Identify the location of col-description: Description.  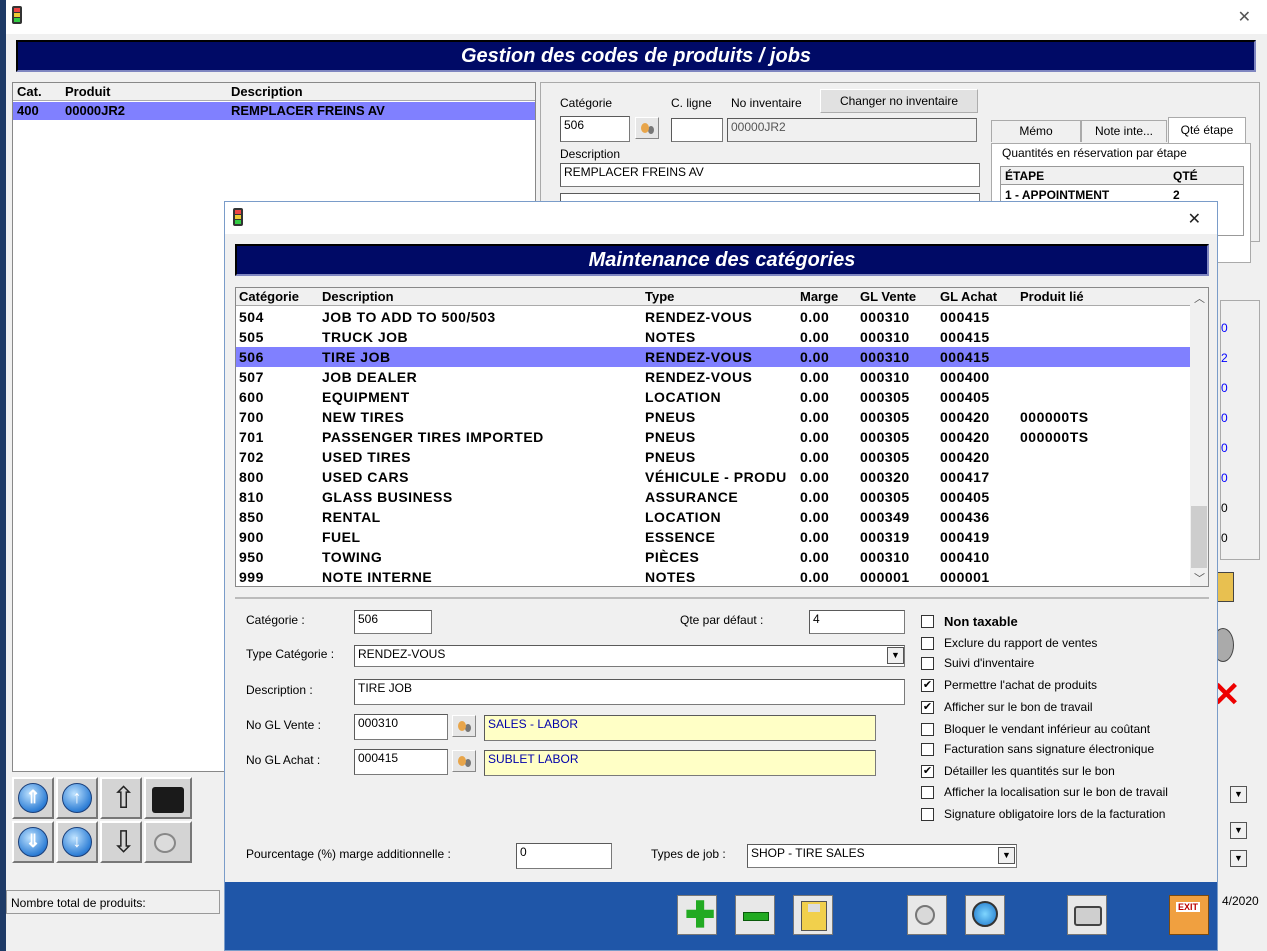
(358, 296).